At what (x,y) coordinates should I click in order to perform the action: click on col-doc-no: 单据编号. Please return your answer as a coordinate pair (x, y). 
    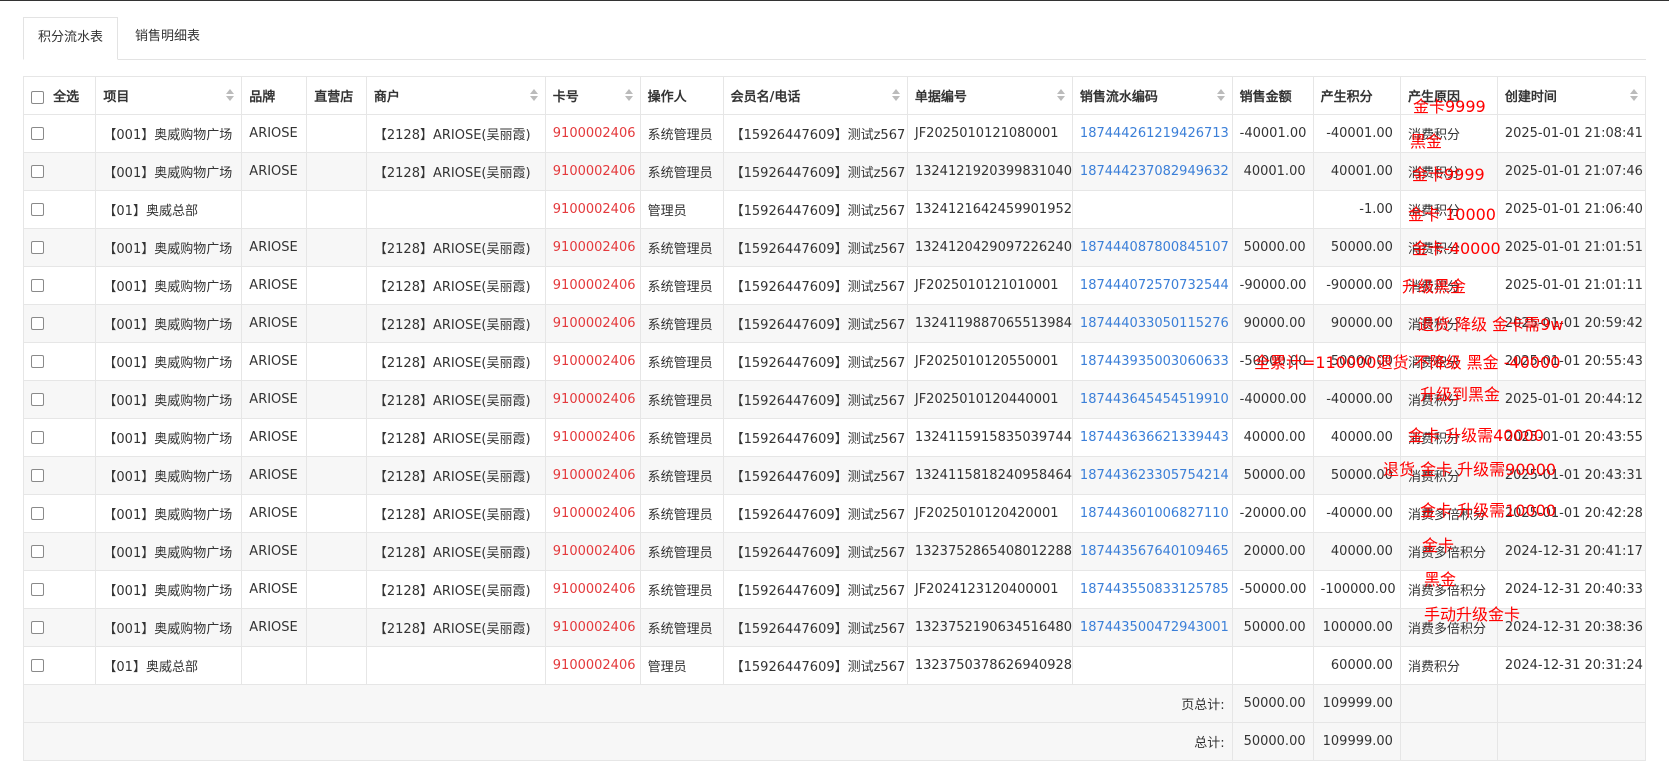
    Looking at the image, I should click on (989, 95).